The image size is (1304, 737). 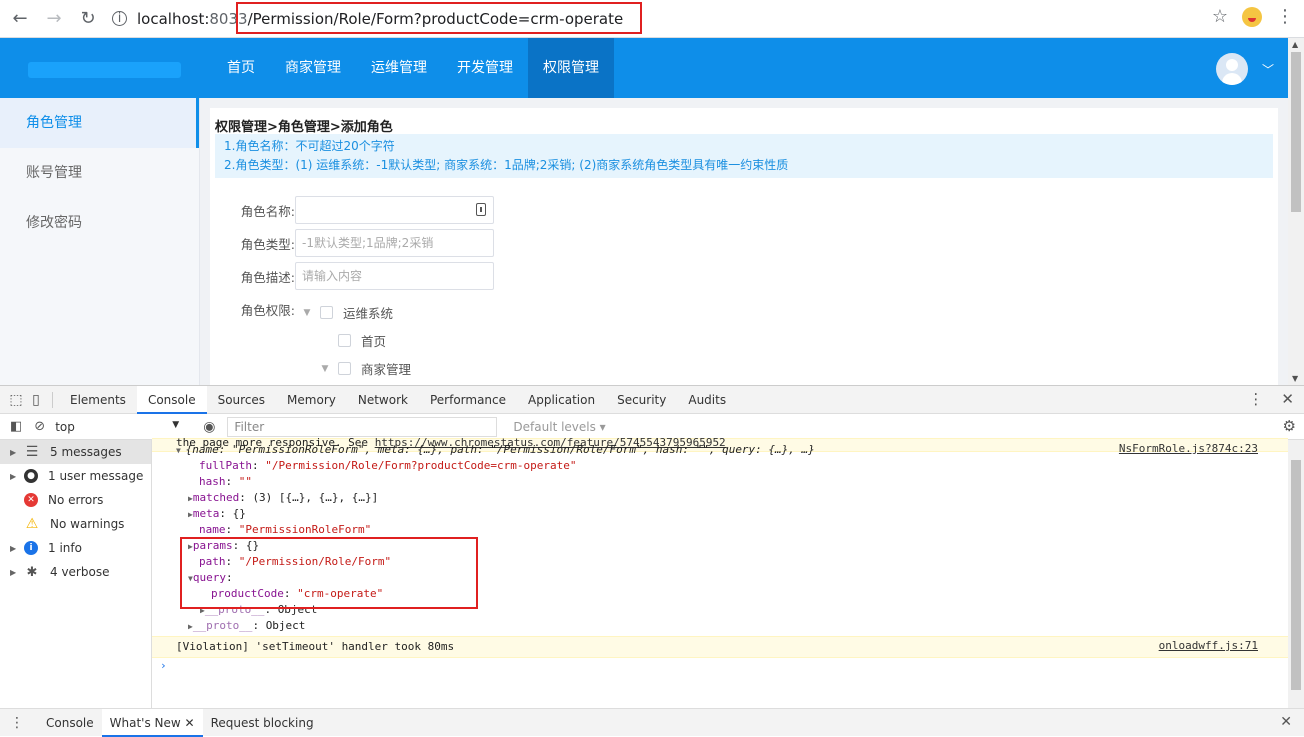 What do you see at coordinates (104, 70) in the screenshot?
I see `logo` at bounding box center [104, 70].